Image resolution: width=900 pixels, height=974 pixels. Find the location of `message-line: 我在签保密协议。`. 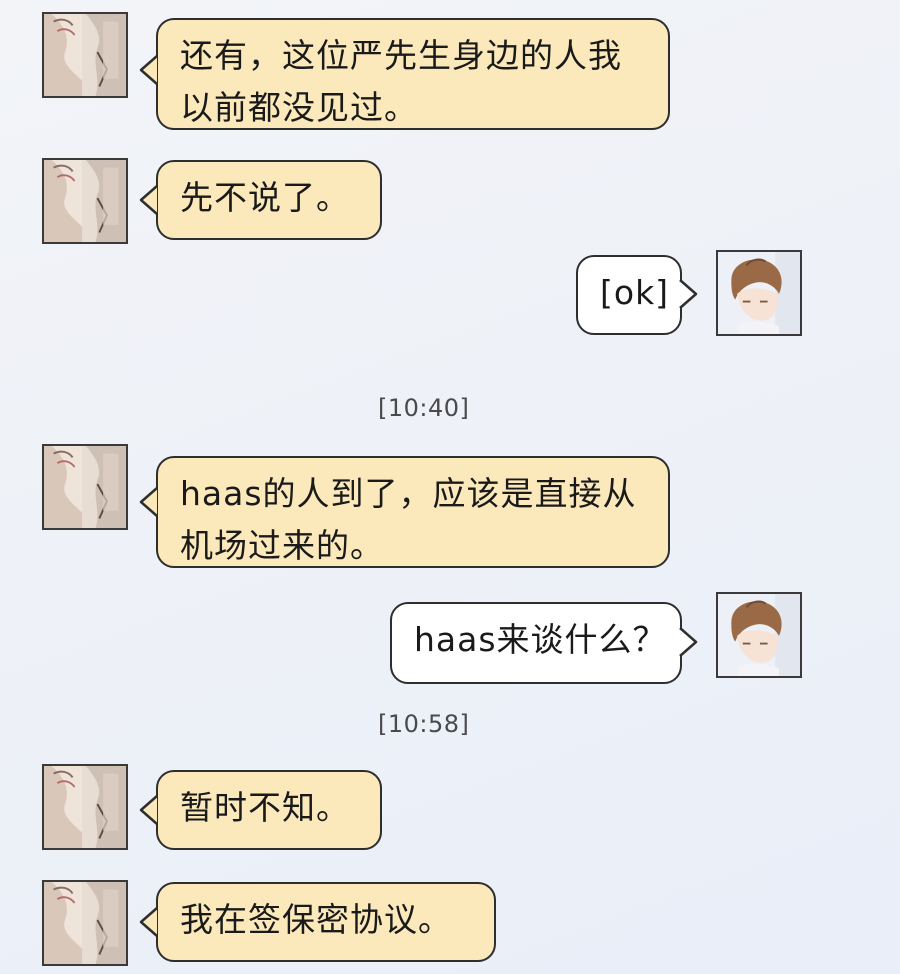

message-line: 我在签保密协议。 is located at coordinates (316, 919).